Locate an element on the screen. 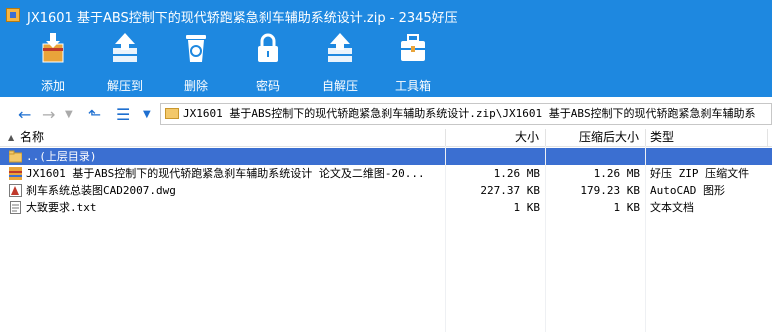 The height and width of the screenshot is (332, 772). file-size: 1 KB is located at coordinates (527, 207).